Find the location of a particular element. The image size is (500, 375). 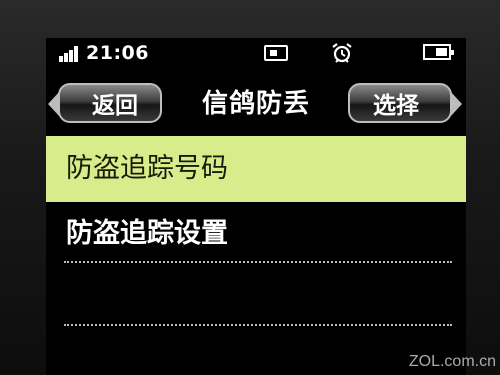

watermark: ZOL.com.cn is located at coordinates (452, 361).